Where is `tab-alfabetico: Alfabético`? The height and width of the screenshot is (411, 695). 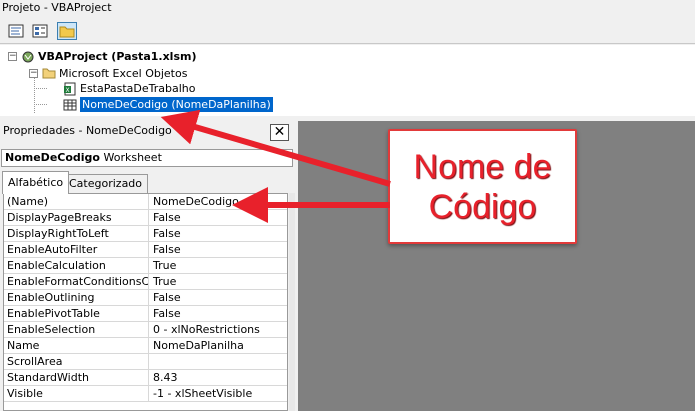 tab-alfabetico: Alfabético is located at coordinates (36, 182).